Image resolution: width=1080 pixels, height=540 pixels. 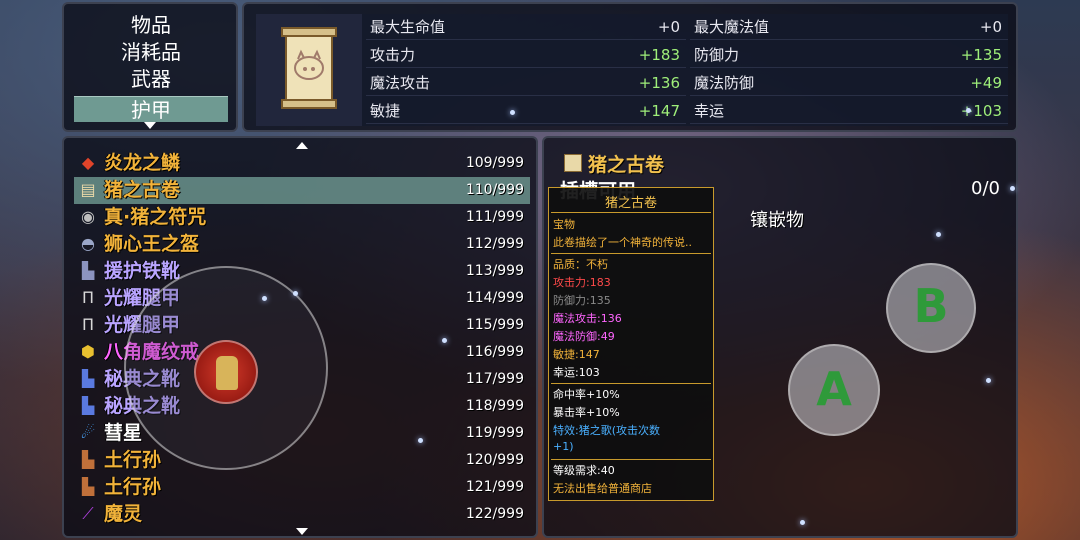 I want to click on category-scroll-down-icon, so click(x=150, y=125).